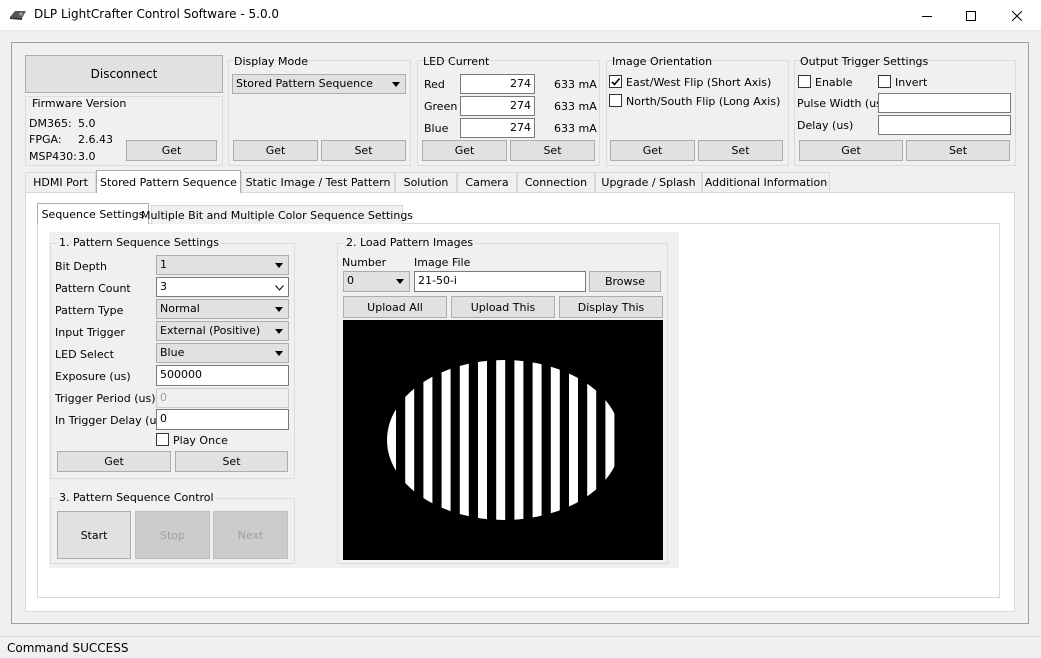 This screenshot has width=1041, height=658. What do you see at coordinates (884, 81) in the screenshot?
I see `trigger-invert-checkbox` at bounding box center [884, 81].